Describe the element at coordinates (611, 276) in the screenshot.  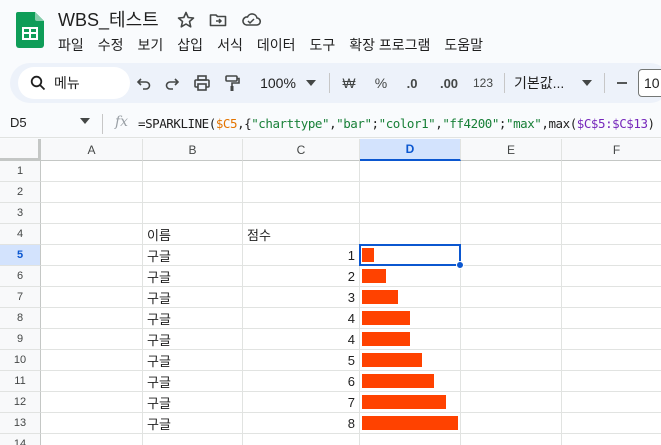
I see `cell-f6` at that location.